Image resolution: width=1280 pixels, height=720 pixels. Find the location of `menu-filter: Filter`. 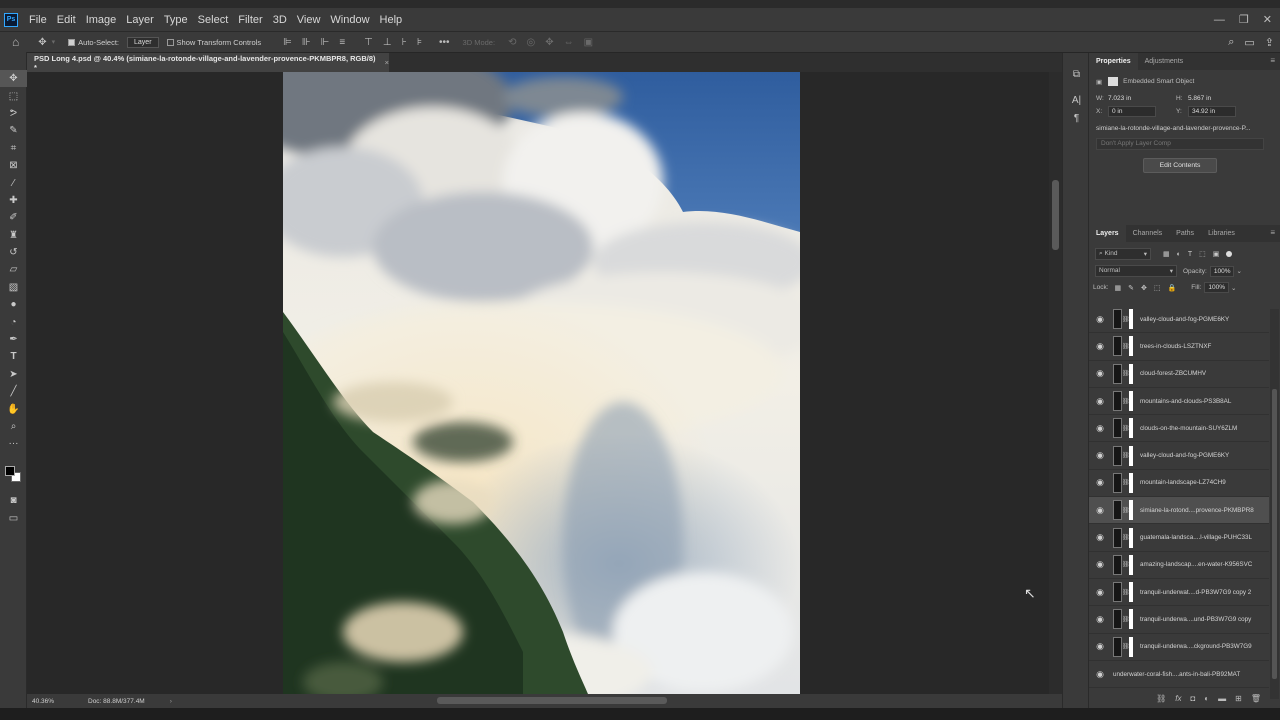

menu-filter: Filter is located at coordinates (250, 20).